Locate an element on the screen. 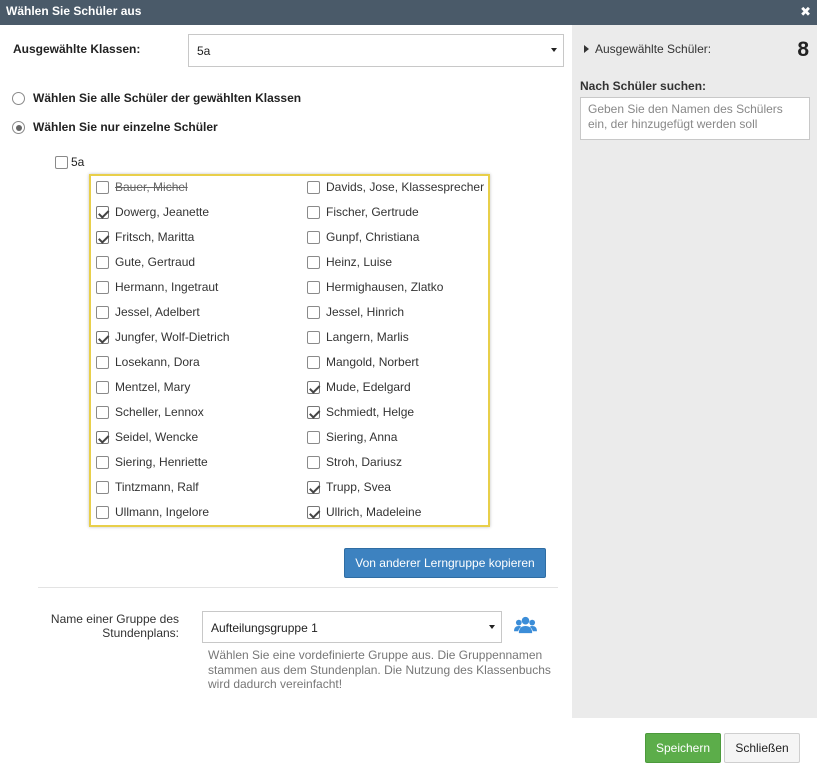 The width and height of the screenshot is (817, 774). radio-single-students: Wählen Sie nur einzelne Schüler is located at coordinates (132, 127).